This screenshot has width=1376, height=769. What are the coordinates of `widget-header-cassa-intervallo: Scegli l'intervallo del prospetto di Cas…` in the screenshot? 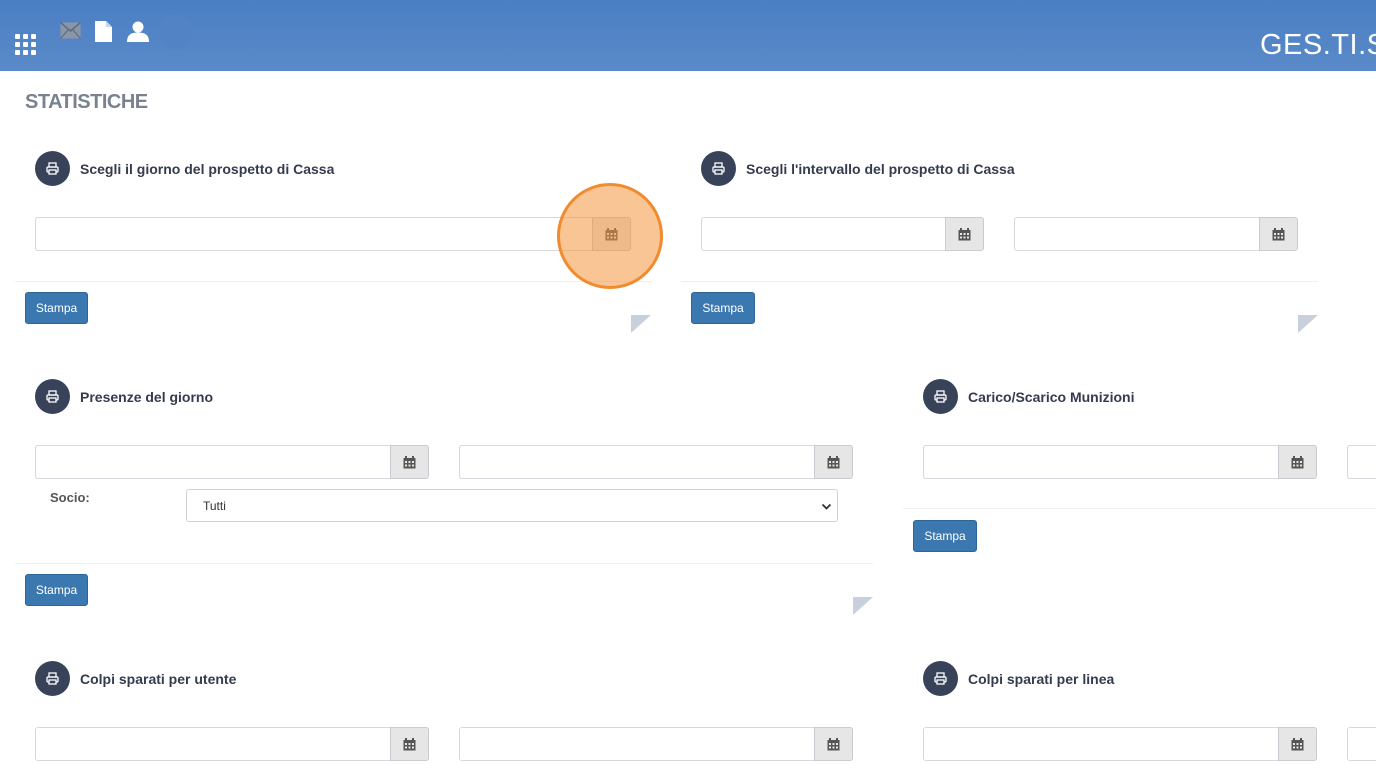 It's located at (858, 168).